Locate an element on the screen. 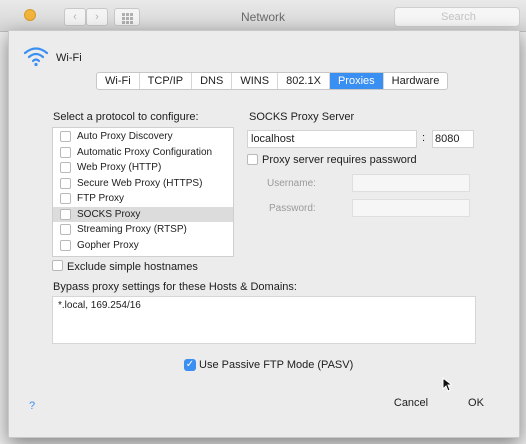 This screenshot has width=526, height=444. tab-hardware: Hardware is located at coordinates (416, 81).